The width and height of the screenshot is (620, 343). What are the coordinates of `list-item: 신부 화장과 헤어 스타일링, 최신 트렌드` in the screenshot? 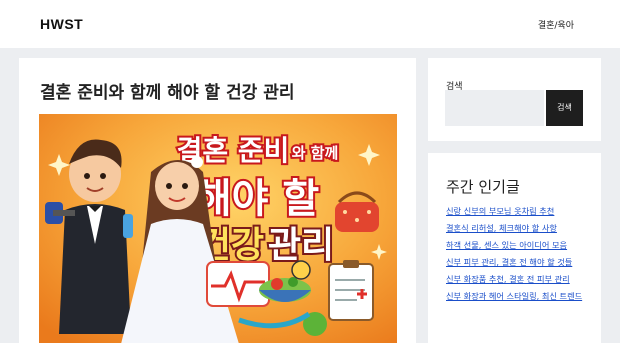 It's located at (516, 296).